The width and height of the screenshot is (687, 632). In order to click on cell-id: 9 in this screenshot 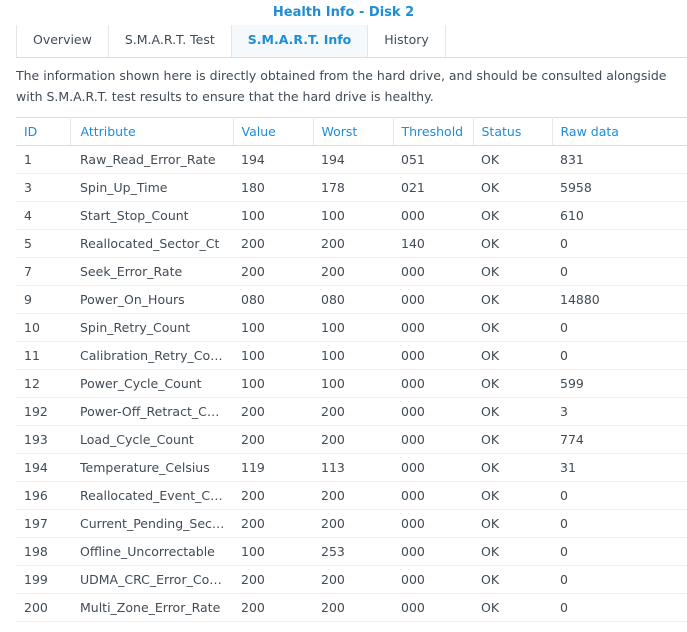, I will do `click(43, 299)`.